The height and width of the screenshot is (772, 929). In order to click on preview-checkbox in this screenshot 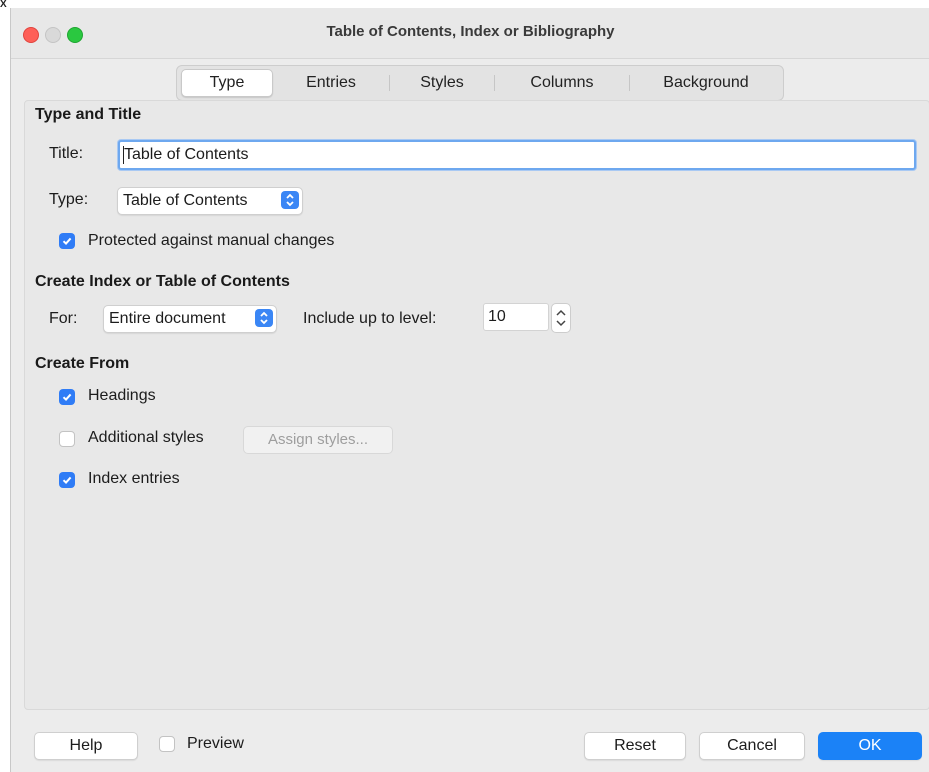, I will do `click(167, 744)`.